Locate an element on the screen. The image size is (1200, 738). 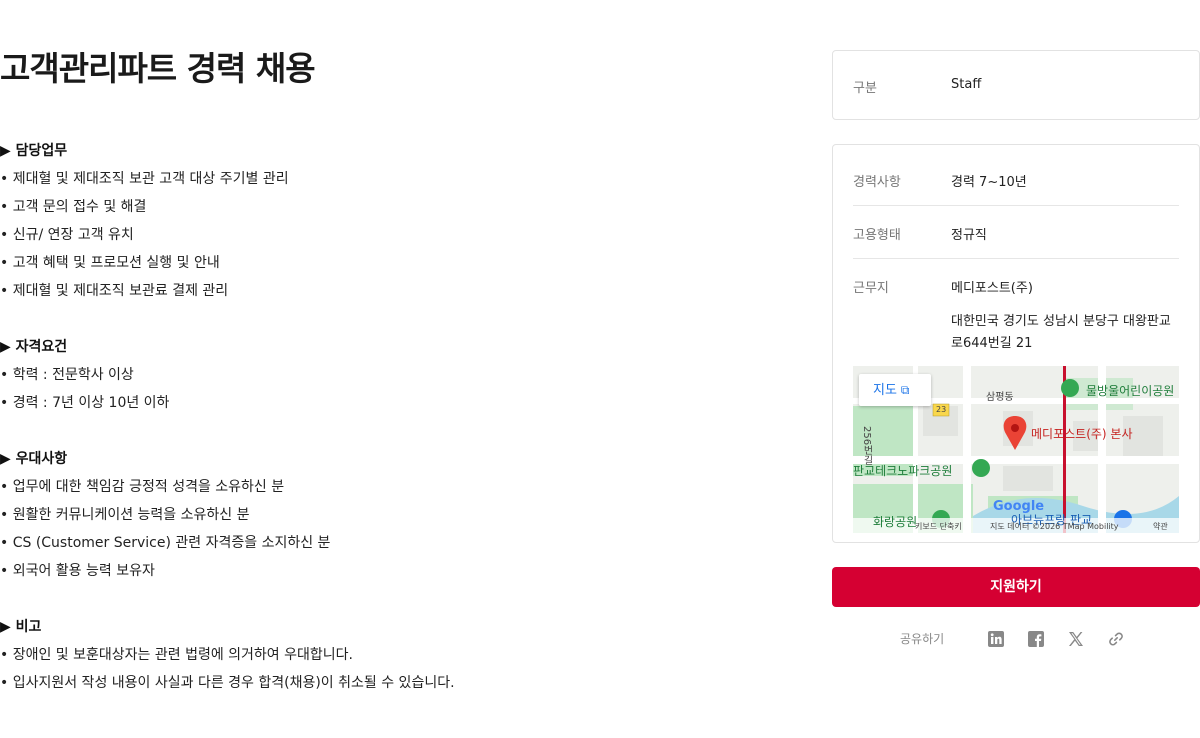
x-icon is located at coordinates (1076, 639).